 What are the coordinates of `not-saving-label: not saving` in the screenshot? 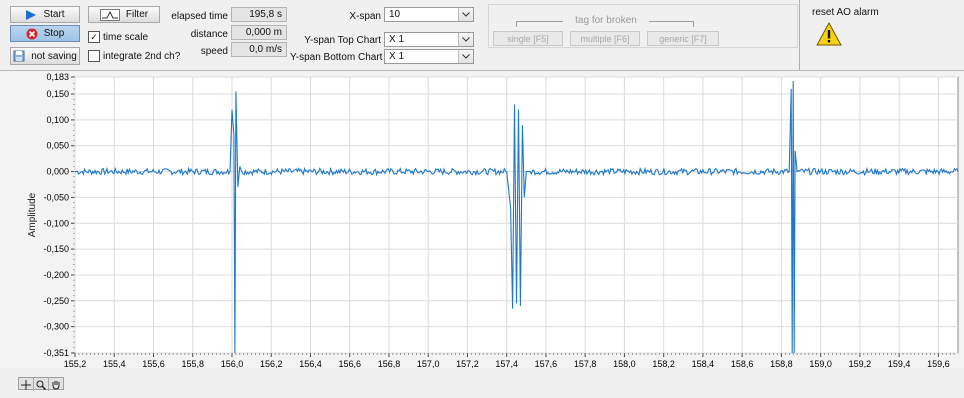 It's located at (54, 56).